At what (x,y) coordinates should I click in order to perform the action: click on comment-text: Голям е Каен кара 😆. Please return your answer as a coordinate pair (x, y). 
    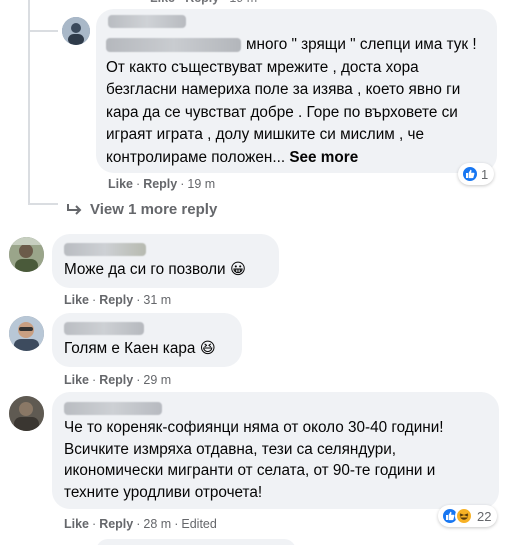
    Looking at the image, I should click on (140, 348).